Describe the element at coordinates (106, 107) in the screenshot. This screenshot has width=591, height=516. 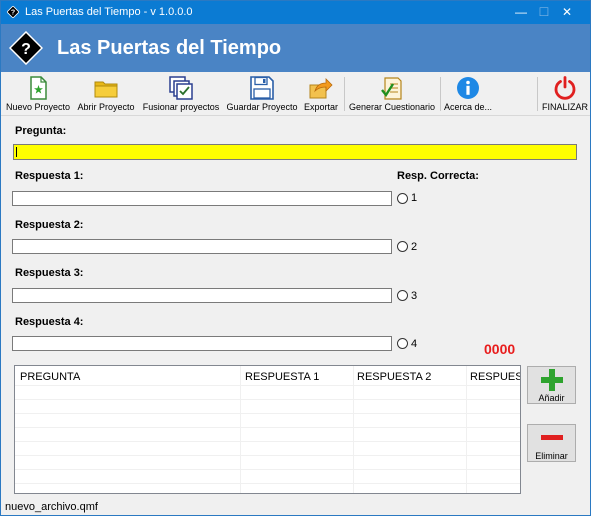
I see `toolbar-label: Abrir Proyecto` at that location.